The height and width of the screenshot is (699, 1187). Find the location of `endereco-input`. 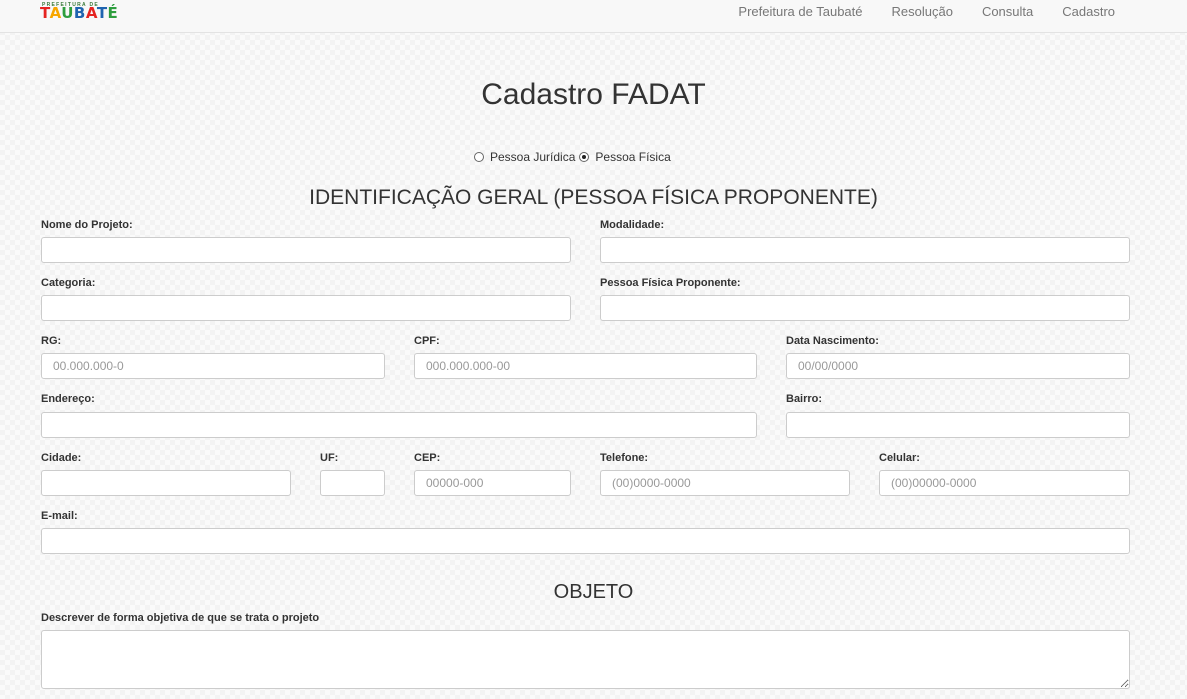

endereco-input is located at coordinates (399, 425).